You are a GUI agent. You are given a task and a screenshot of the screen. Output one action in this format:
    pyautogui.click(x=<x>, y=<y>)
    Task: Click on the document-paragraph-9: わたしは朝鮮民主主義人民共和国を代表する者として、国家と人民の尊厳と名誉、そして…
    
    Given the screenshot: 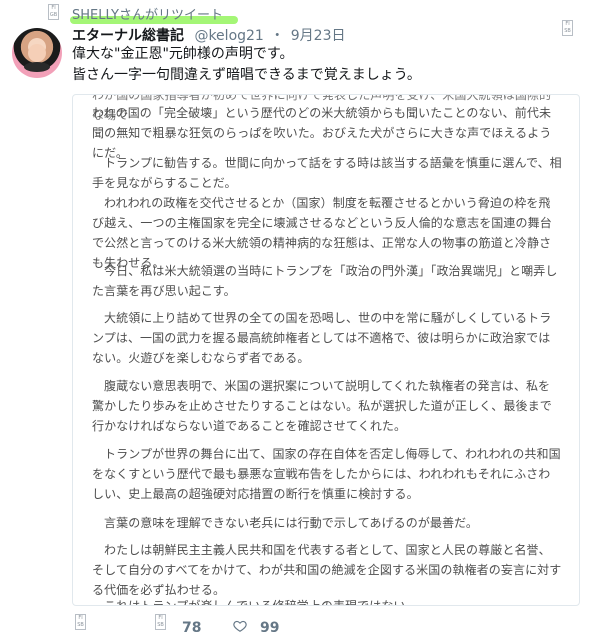 What is the action you would take?
    pyautogui.click(x=327, y=570)
    